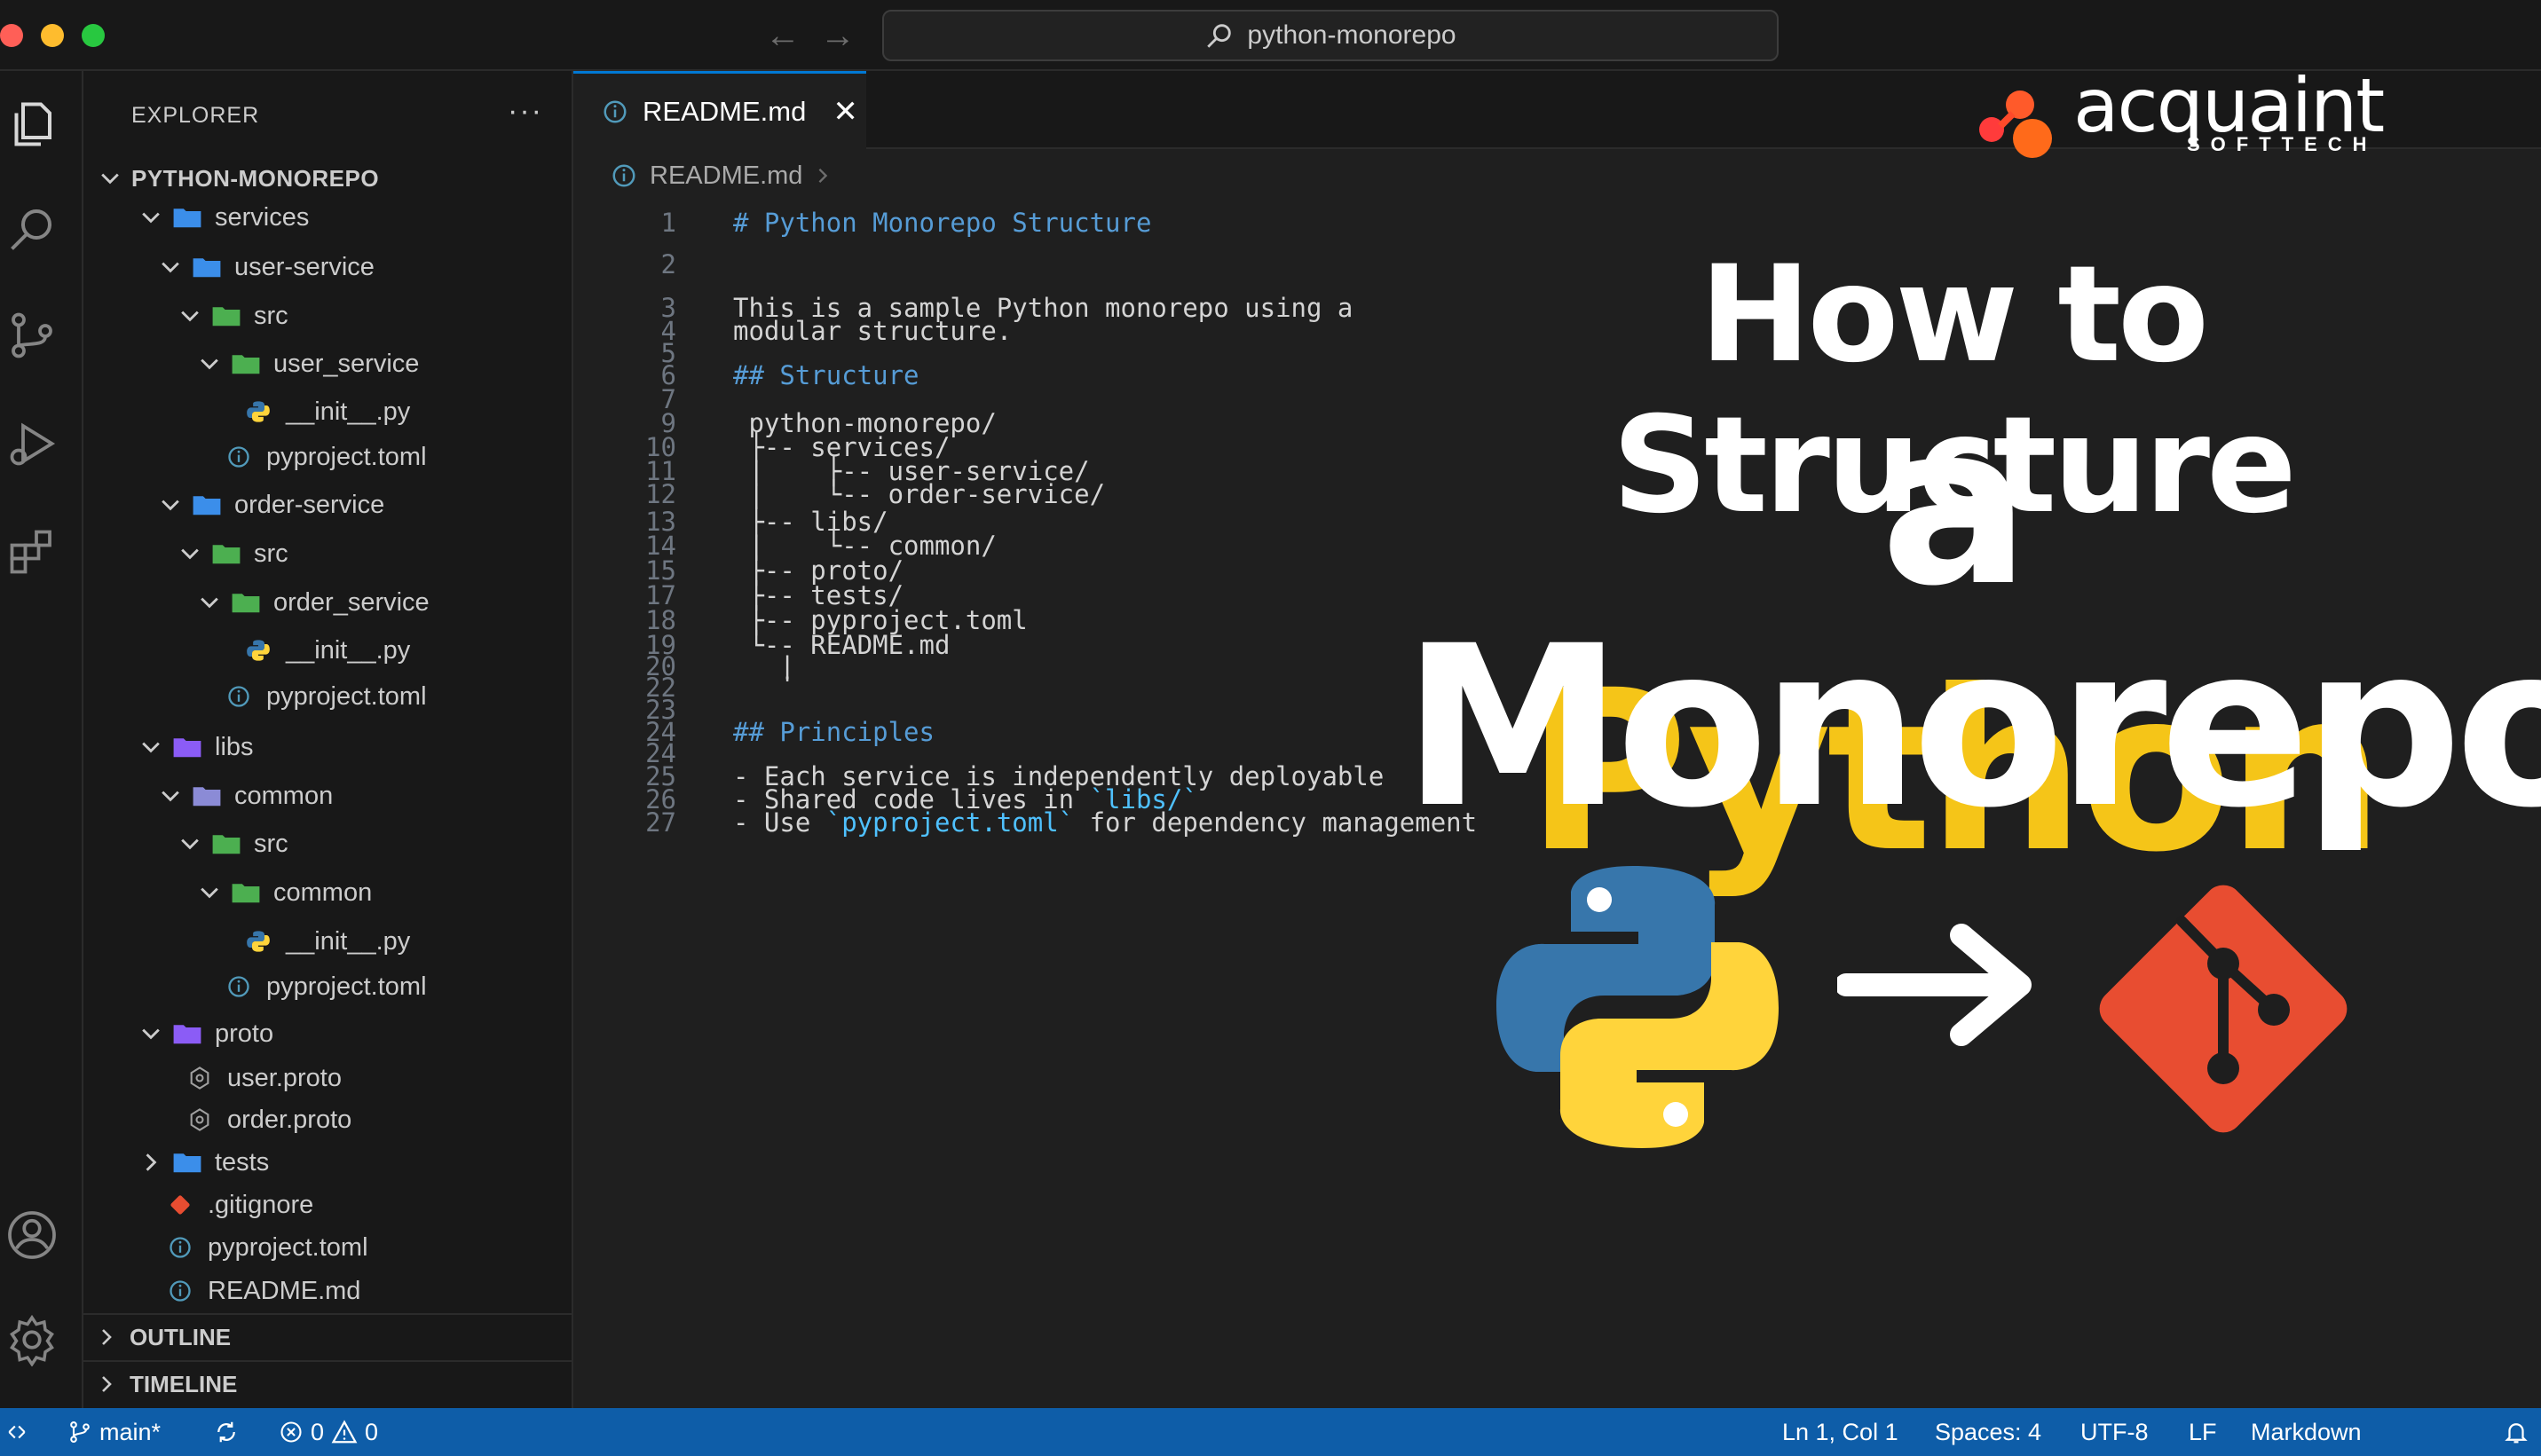  I want to click on warning-icon, so click(344, 1432).